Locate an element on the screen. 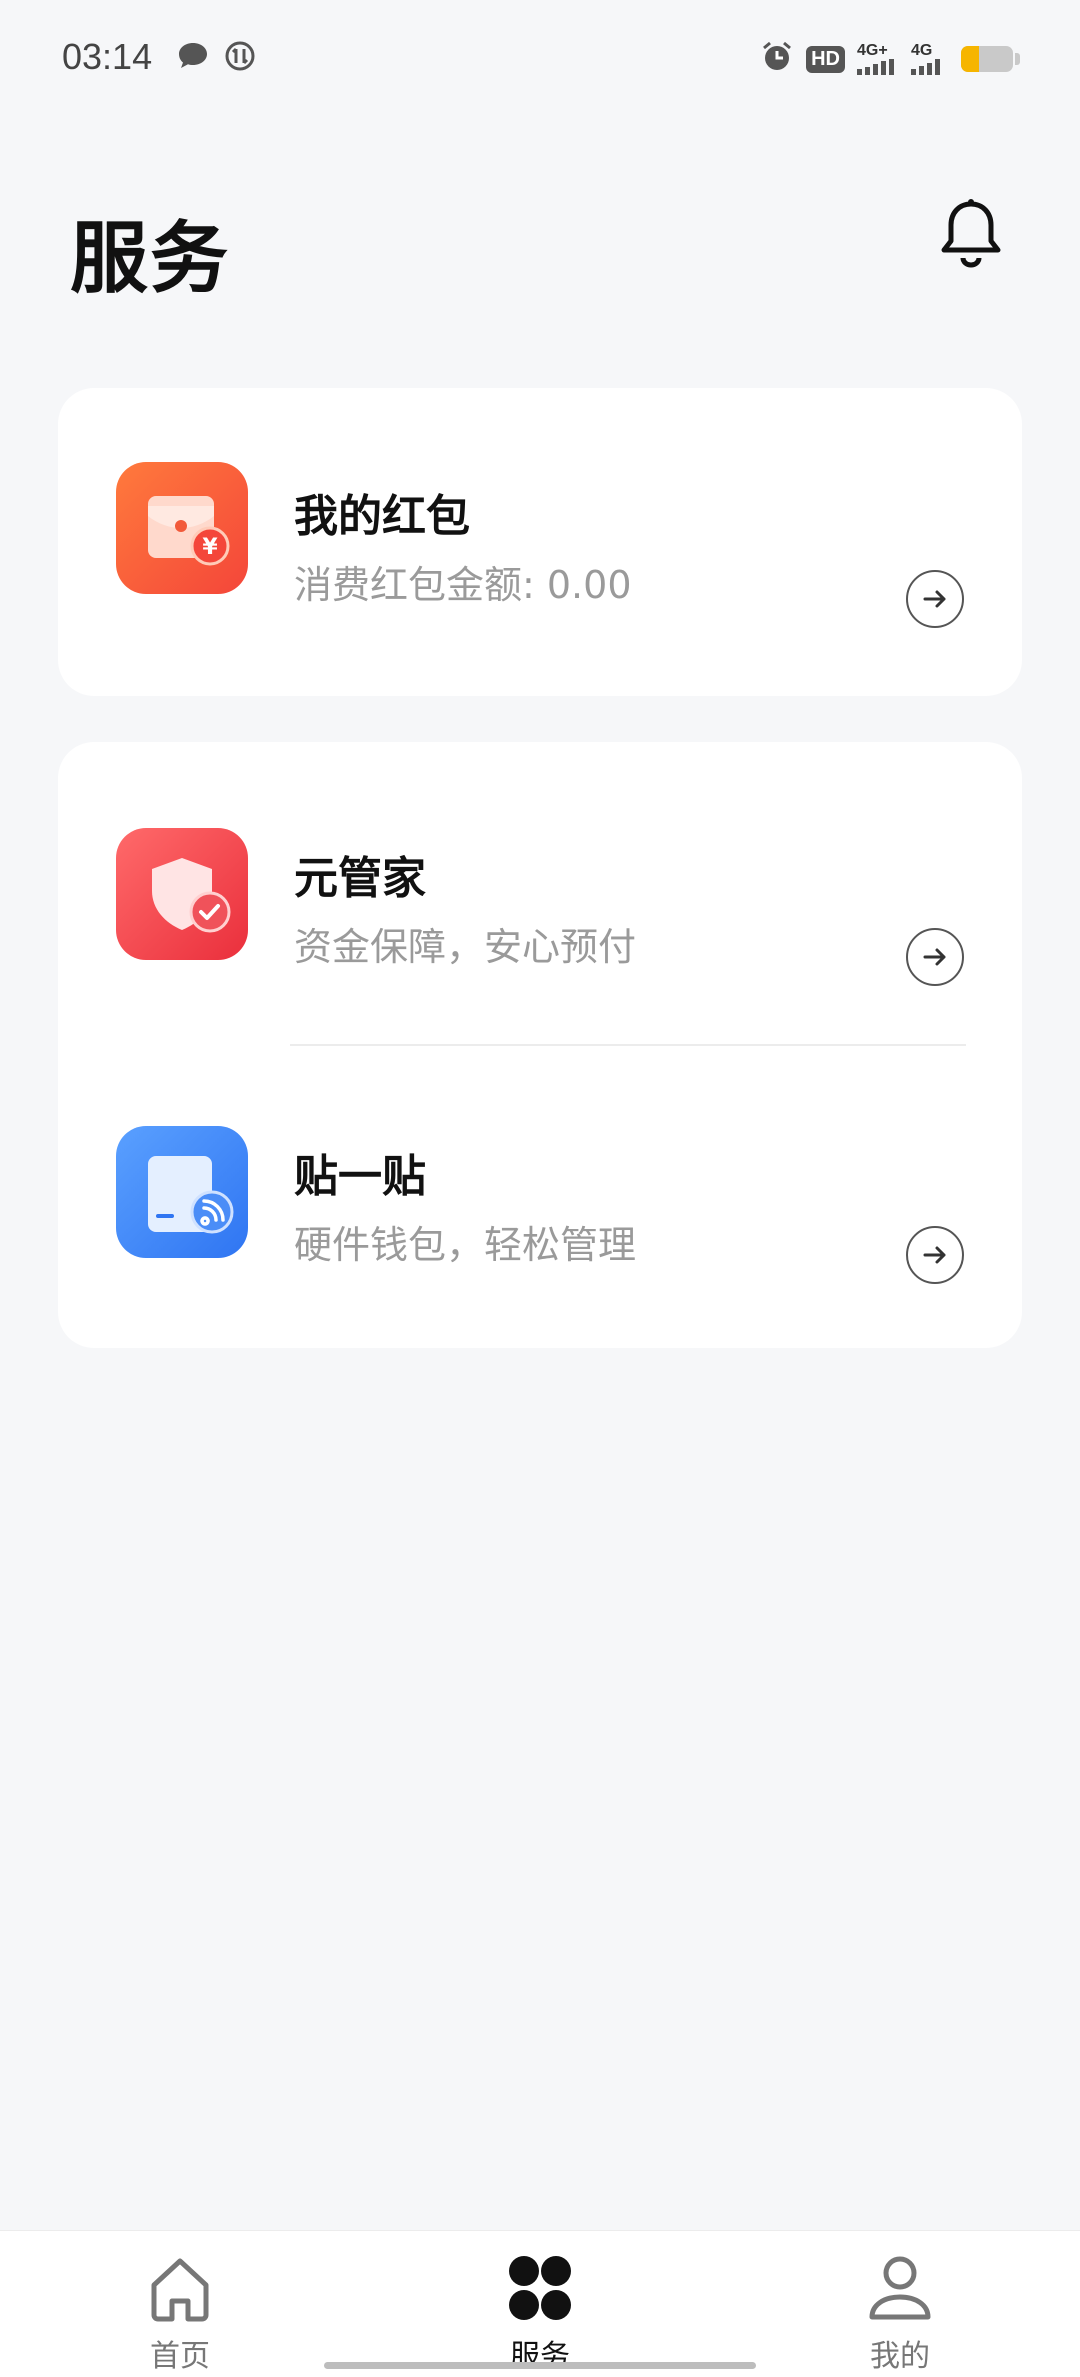 The height and width of the screenshot is (2377, 1080). signal-4g-icon: 4G is located at coordinates (930, 59).